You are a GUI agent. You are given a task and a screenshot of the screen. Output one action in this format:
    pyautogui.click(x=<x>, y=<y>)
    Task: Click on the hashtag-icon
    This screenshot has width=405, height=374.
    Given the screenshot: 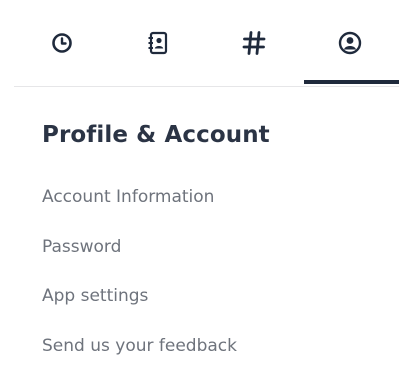 What is the action you would take?
    pyautogui.click(x=254, y=43)
    